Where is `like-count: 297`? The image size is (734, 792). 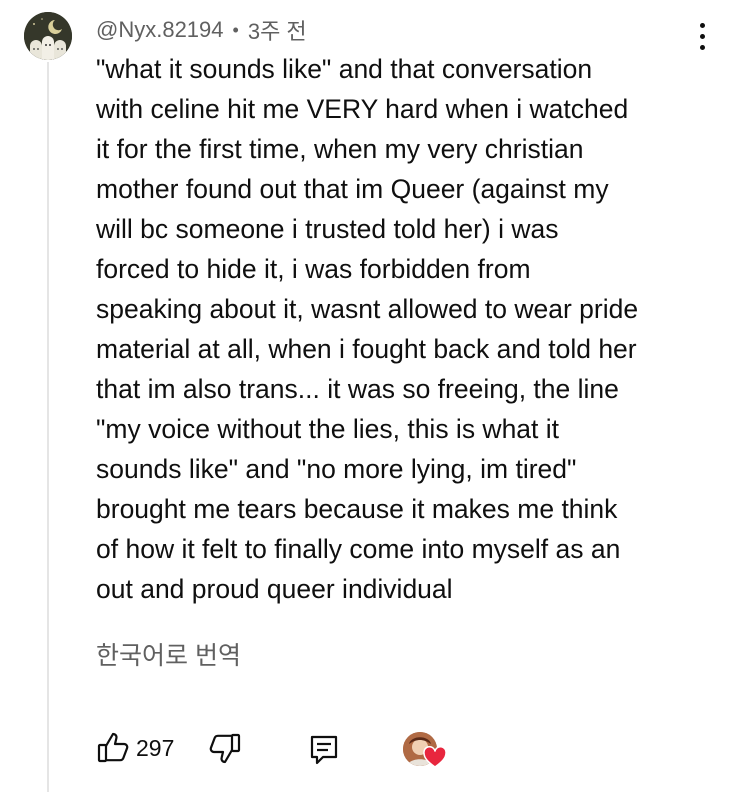 like-count: 297 is located at coordinates (155, 748).